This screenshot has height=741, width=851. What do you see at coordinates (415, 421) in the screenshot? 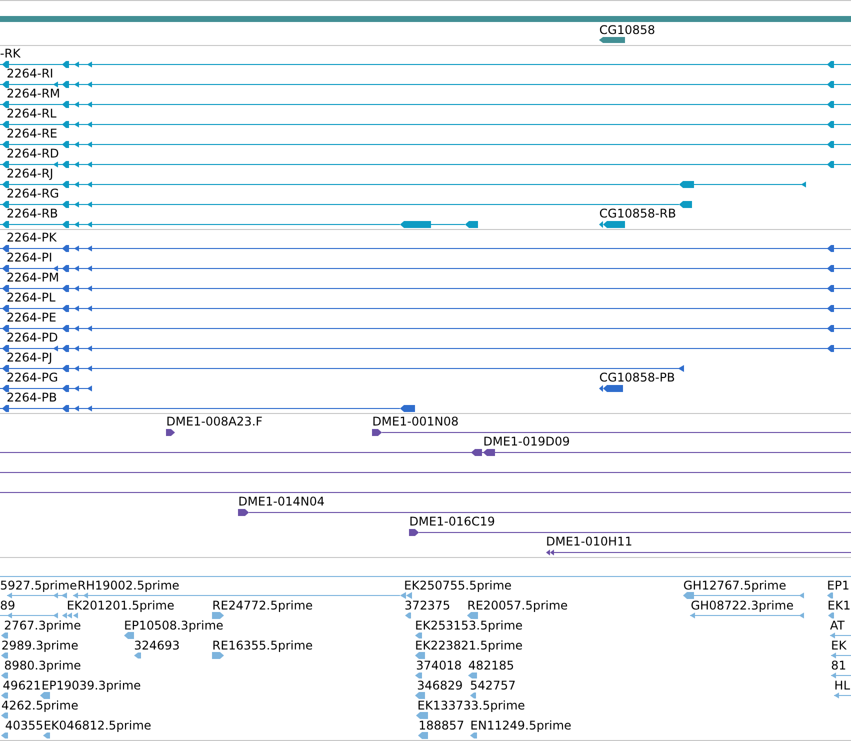
I see `feature-label: DME1-001N08` at bounding box center [415, 421].